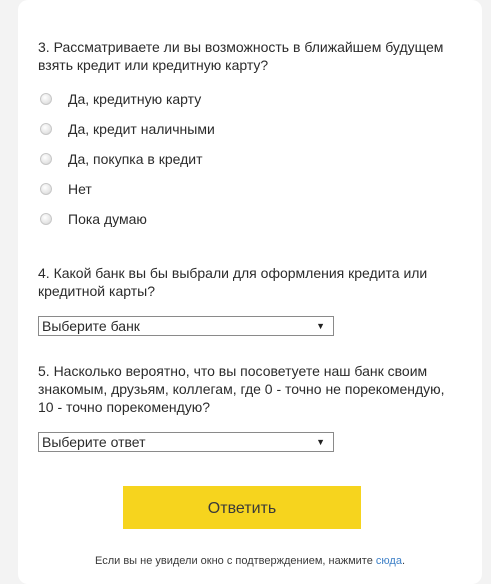  Describe the element at coordinates (94, 442) in the screenshot. I see `answer-select-value: Выберите ответ` at that location.